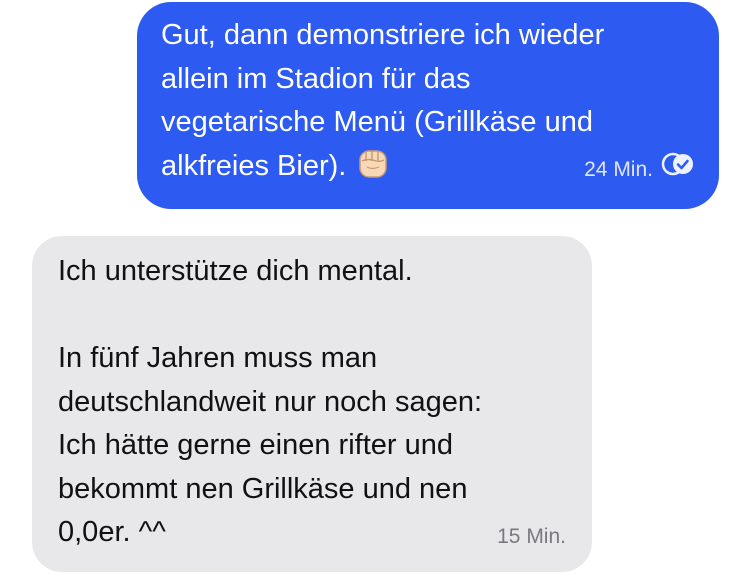  What do you see at coordinates (618, 169) in the screenshot?
I see `outgoing-message-time: 24 Min.` at bounding box center [618, 169].